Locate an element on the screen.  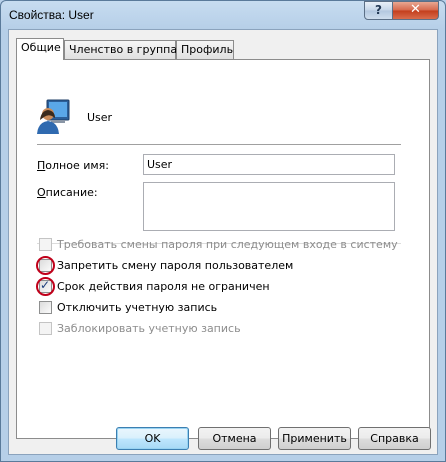
password-never-expires-label: Срок действия пароля не ограничен is located at coordinates (163, 286).